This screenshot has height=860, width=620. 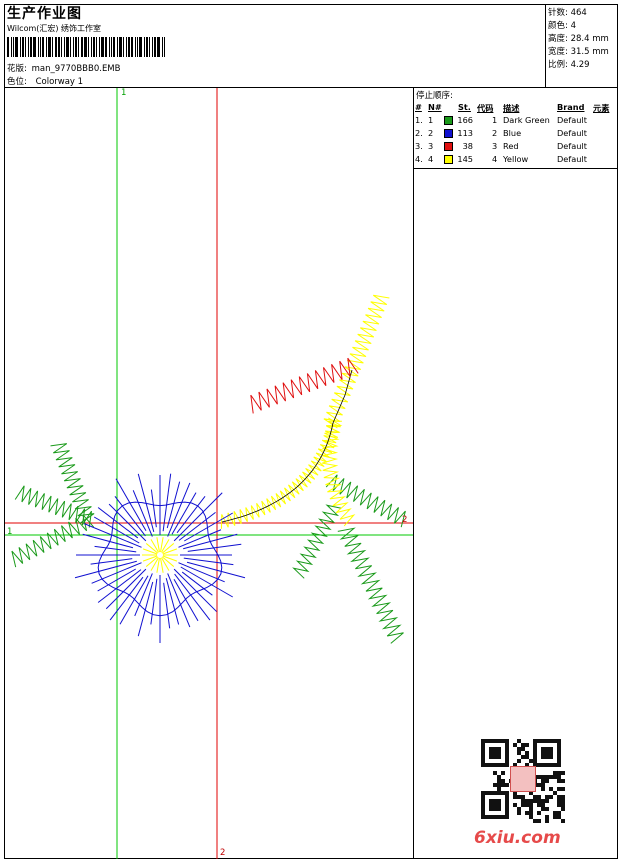 I want to click on axis-marker-top: 1, so click(x=124, y=93).